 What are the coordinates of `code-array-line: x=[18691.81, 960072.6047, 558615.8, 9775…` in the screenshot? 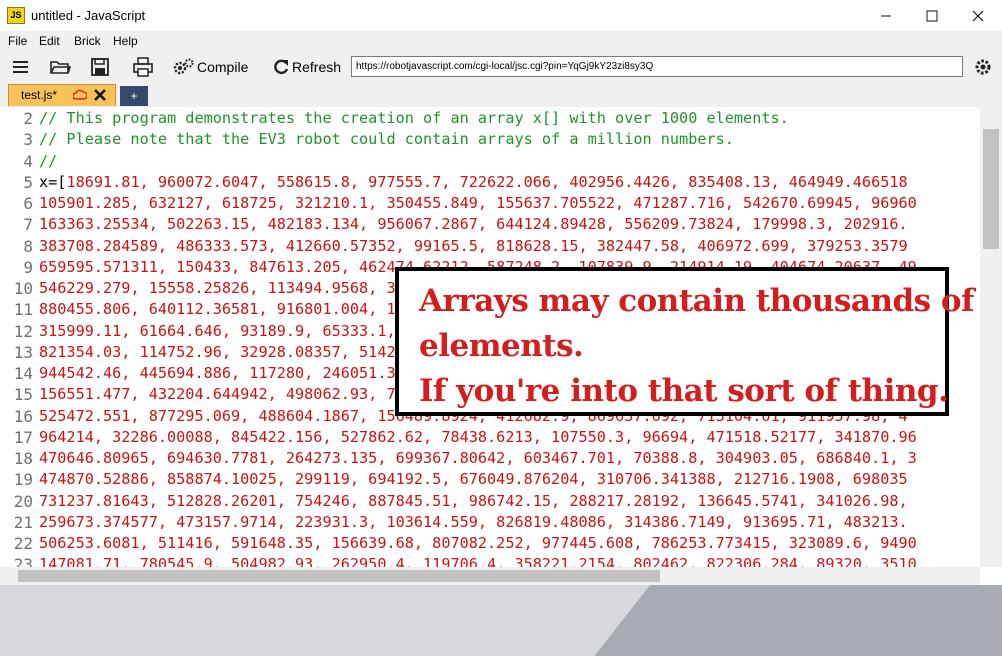 It's located at (473, 182).